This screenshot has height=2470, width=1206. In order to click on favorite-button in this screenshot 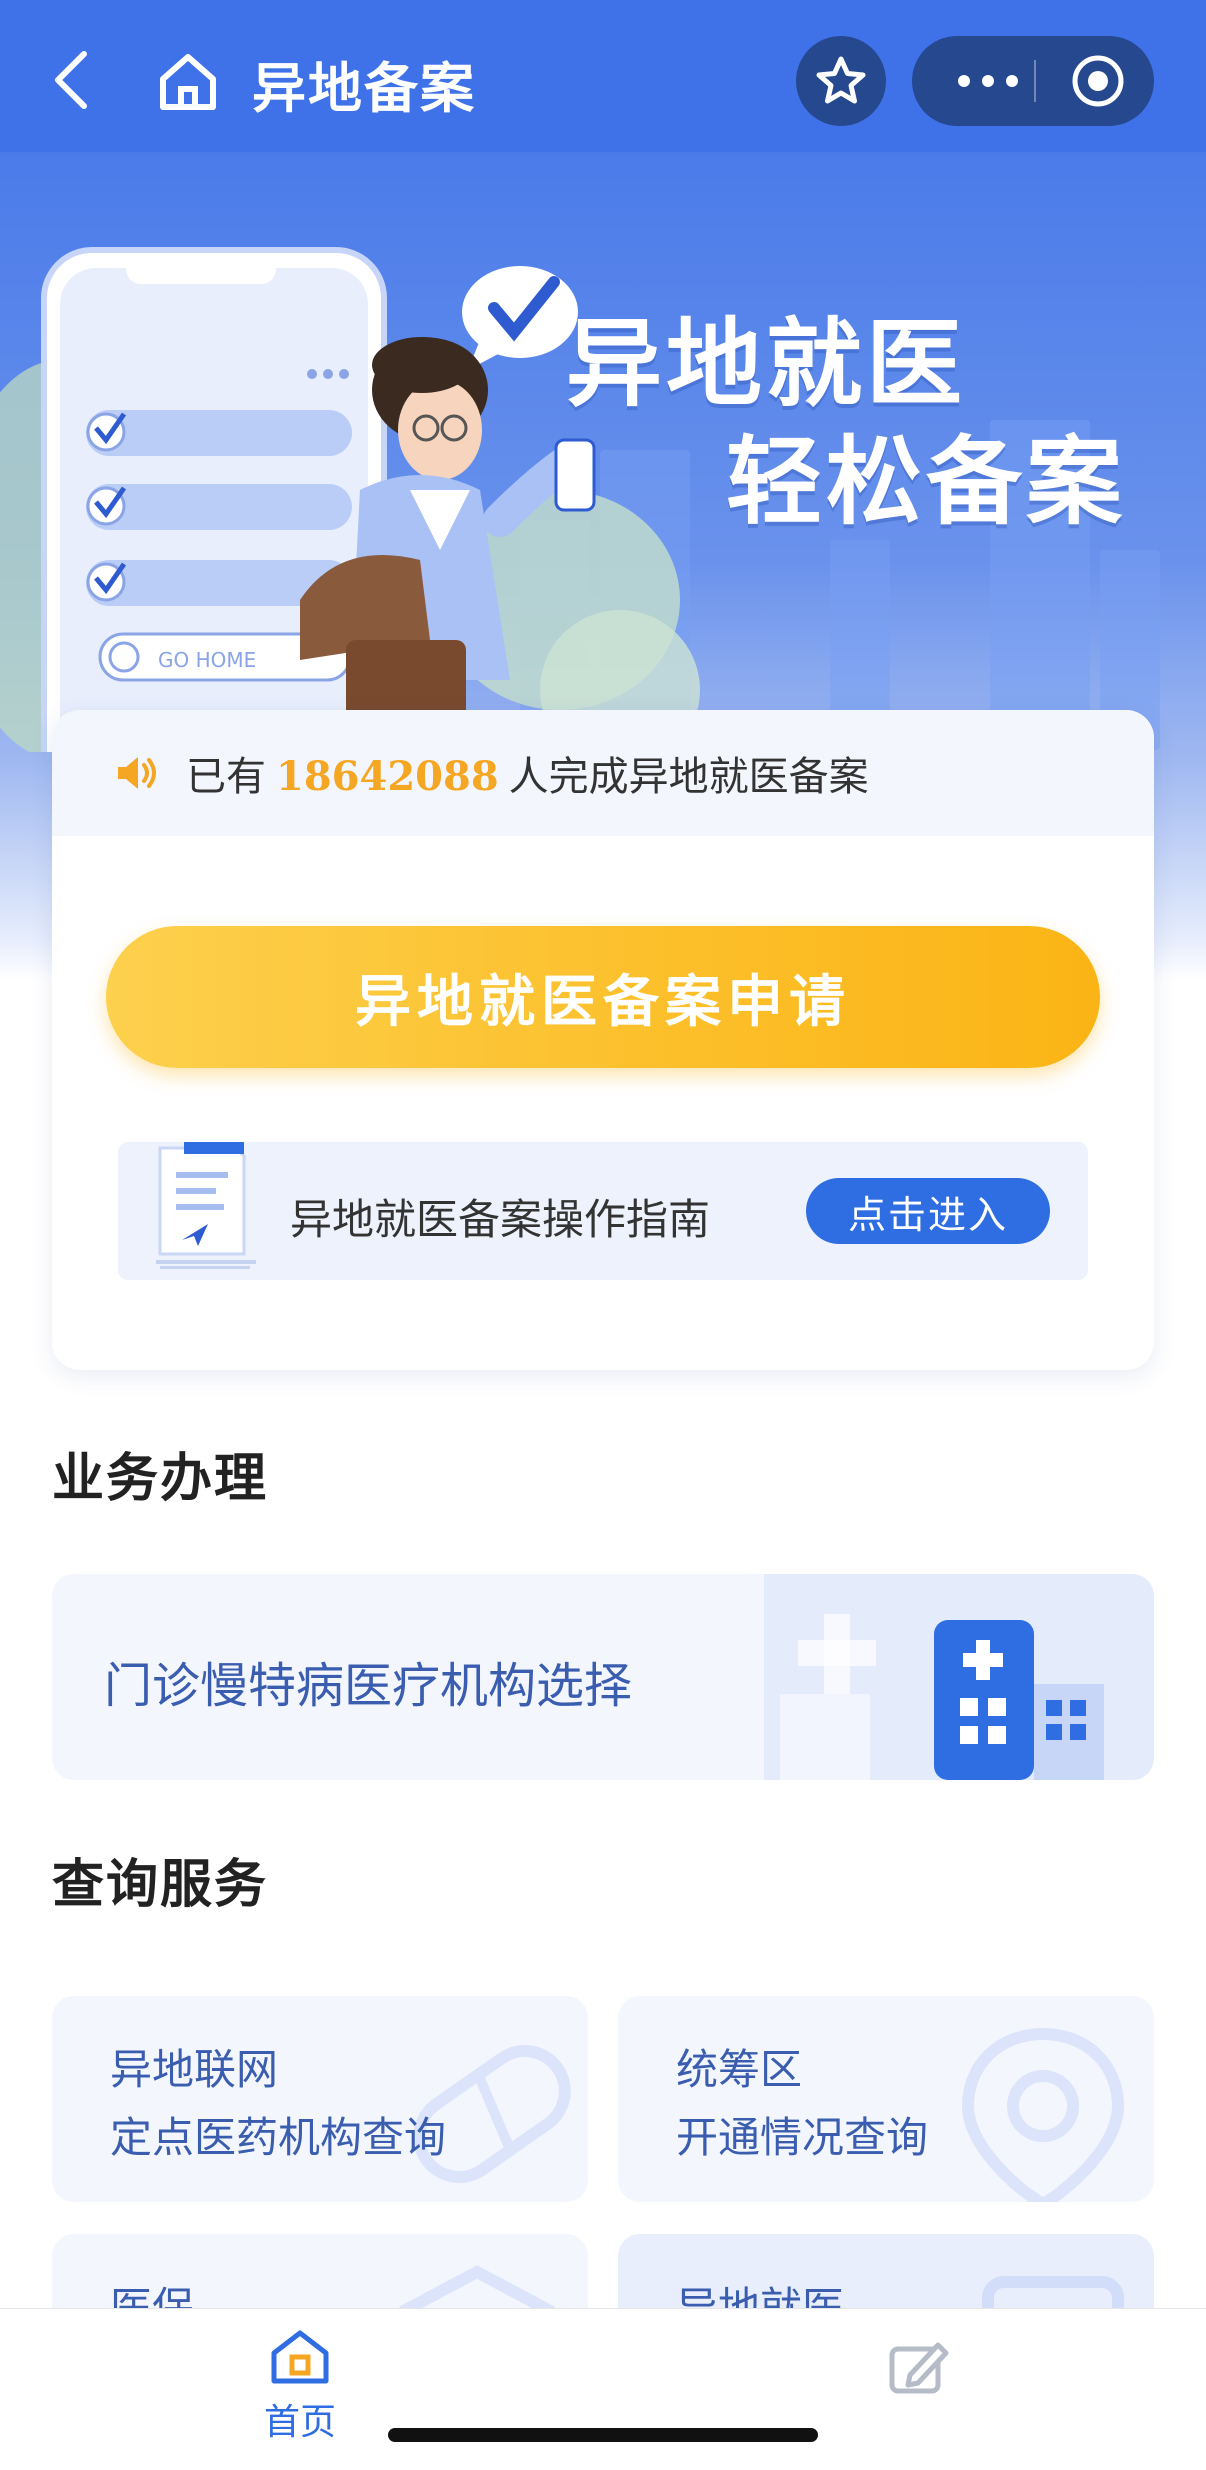, I will do `click(841, 81)`.